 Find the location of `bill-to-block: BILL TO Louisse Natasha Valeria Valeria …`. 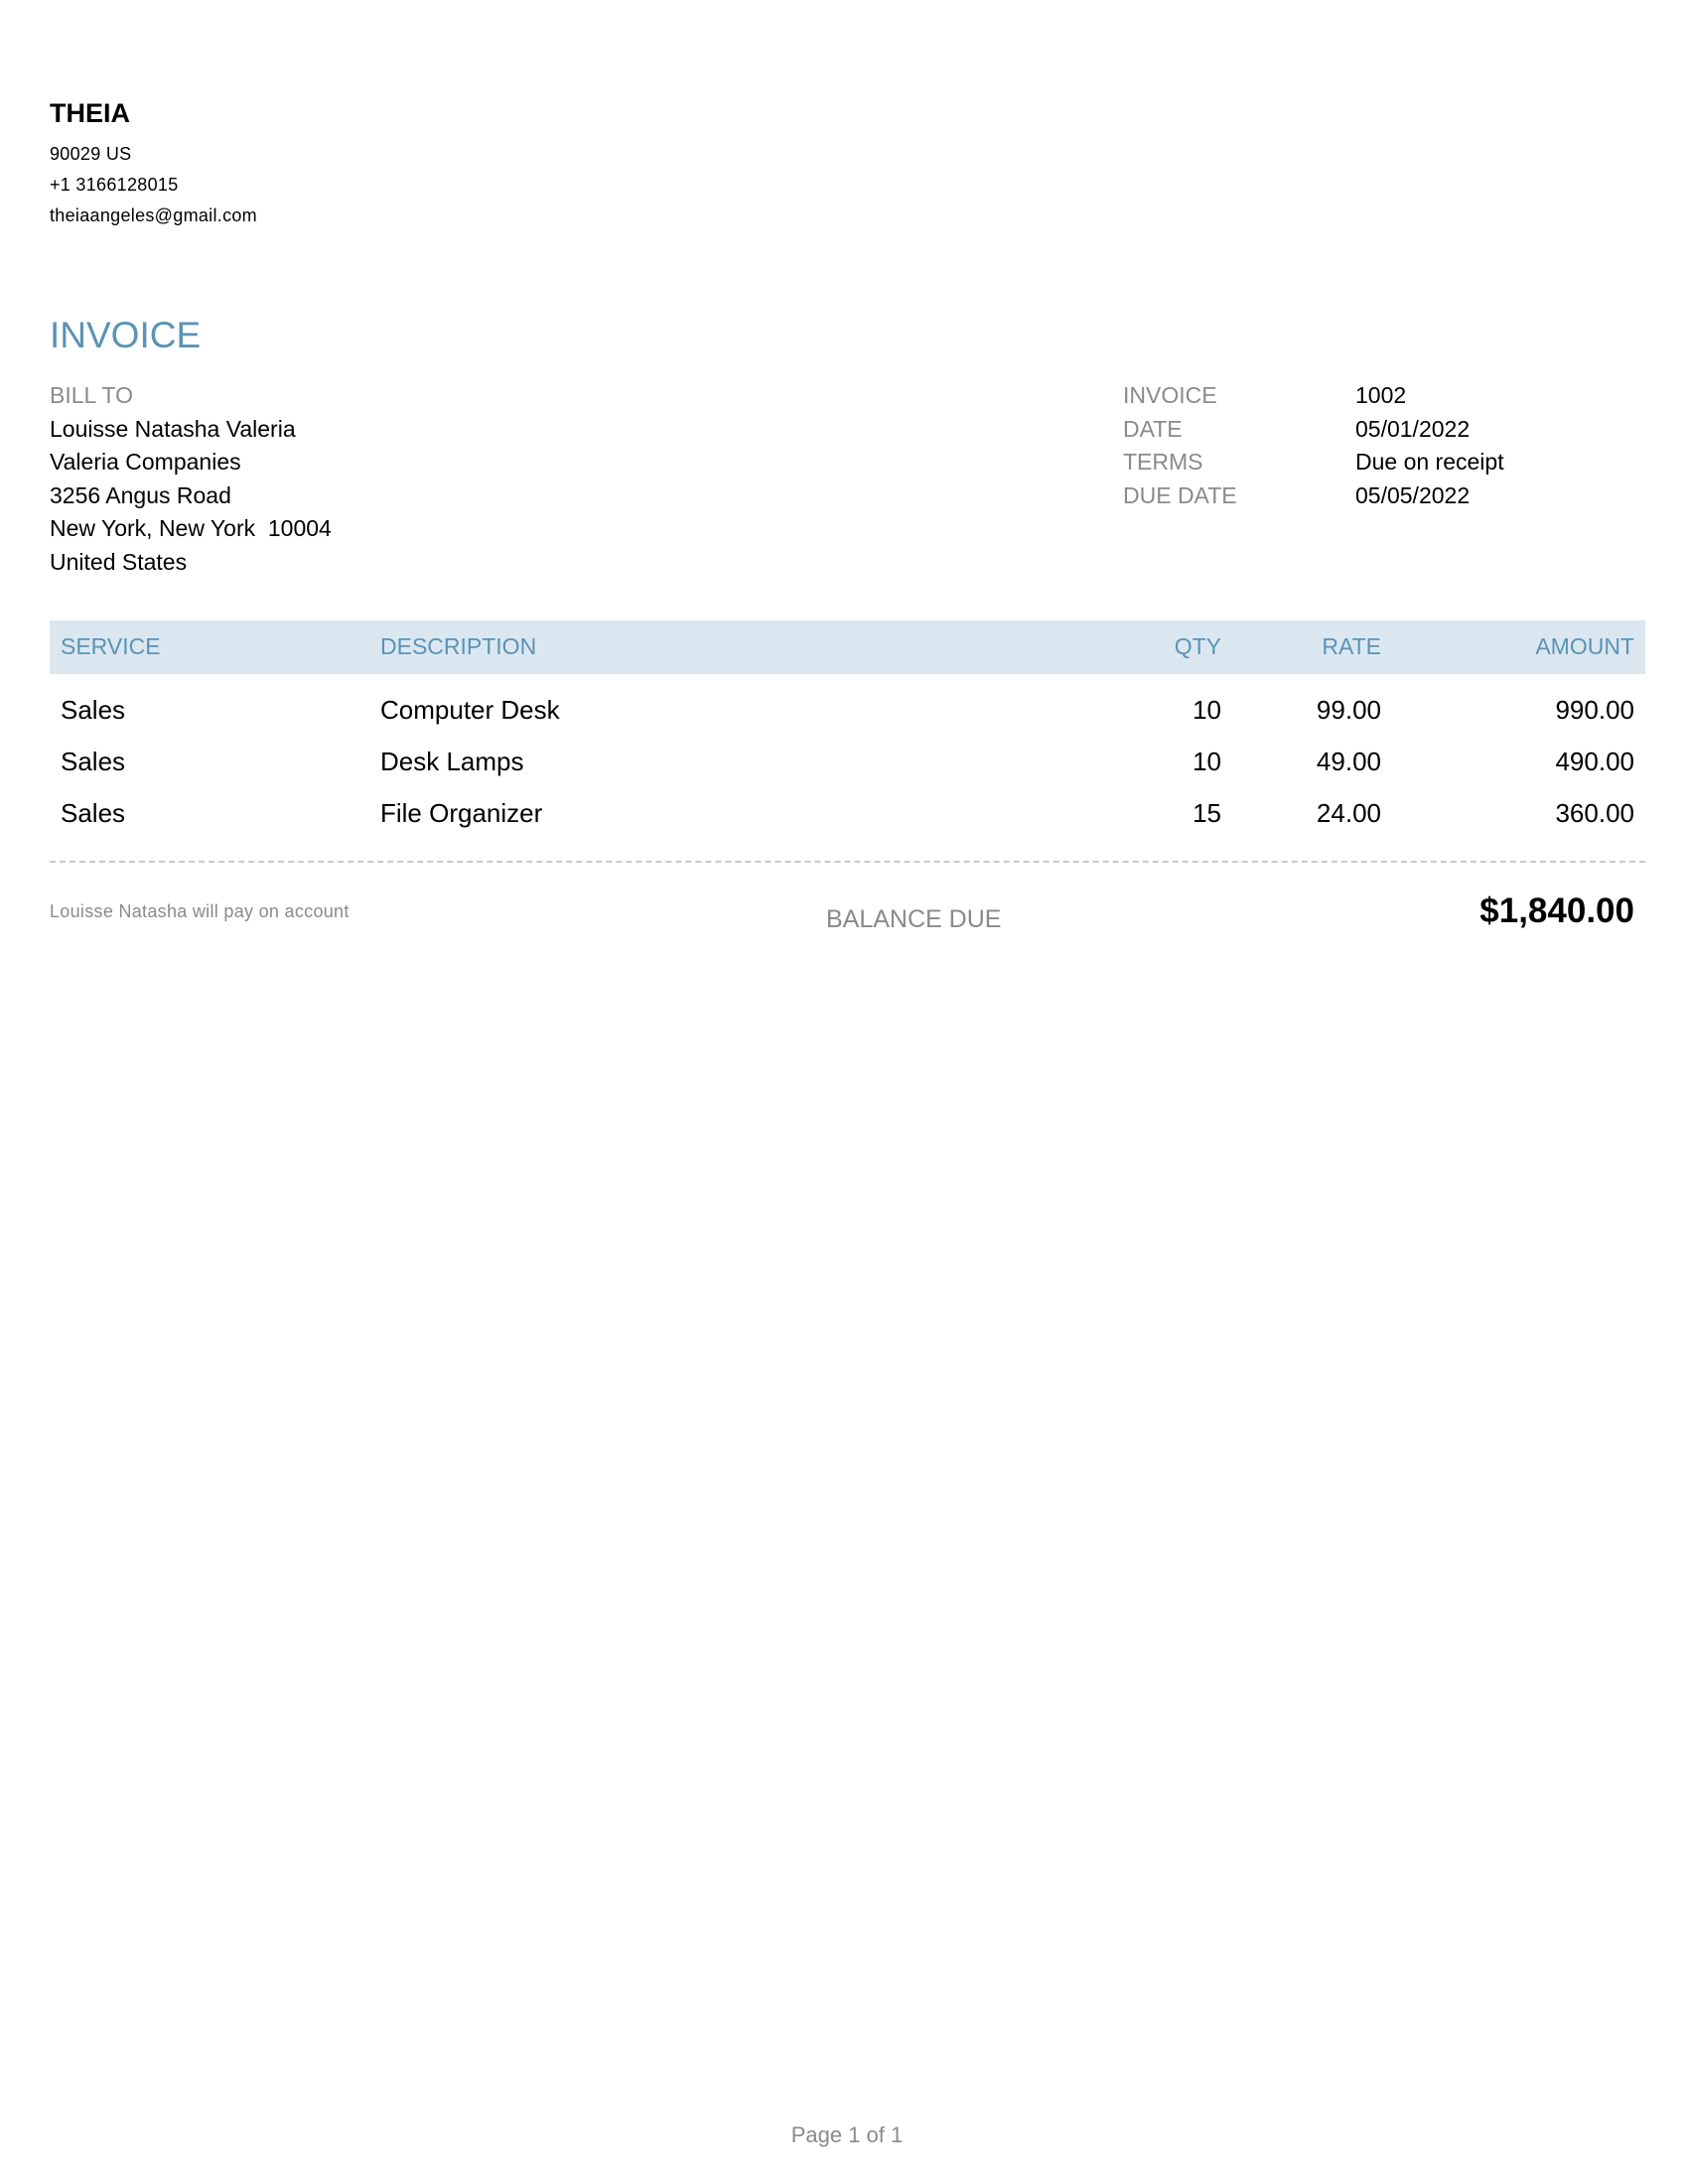

bill-to-block: BILL TO Louisse Natasha Valeria Valeria … is located at coordinates (191, 479).